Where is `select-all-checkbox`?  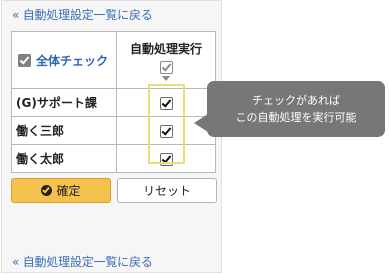
select-all-checkbox is located at coordinates (24, 60).